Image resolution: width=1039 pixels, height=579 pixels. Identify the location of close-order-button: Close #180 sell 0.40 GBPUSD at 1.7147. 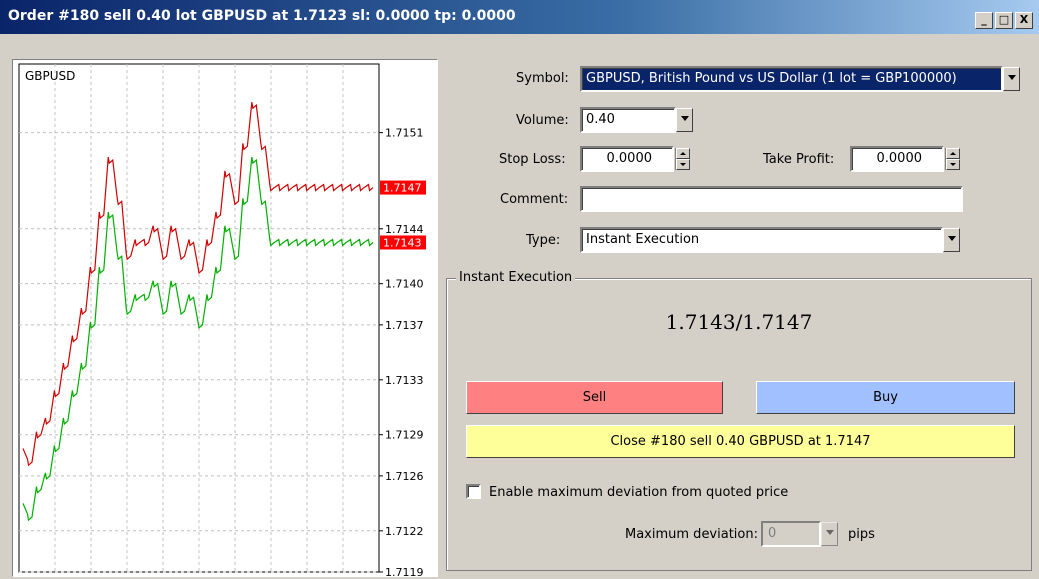
(740, 441).